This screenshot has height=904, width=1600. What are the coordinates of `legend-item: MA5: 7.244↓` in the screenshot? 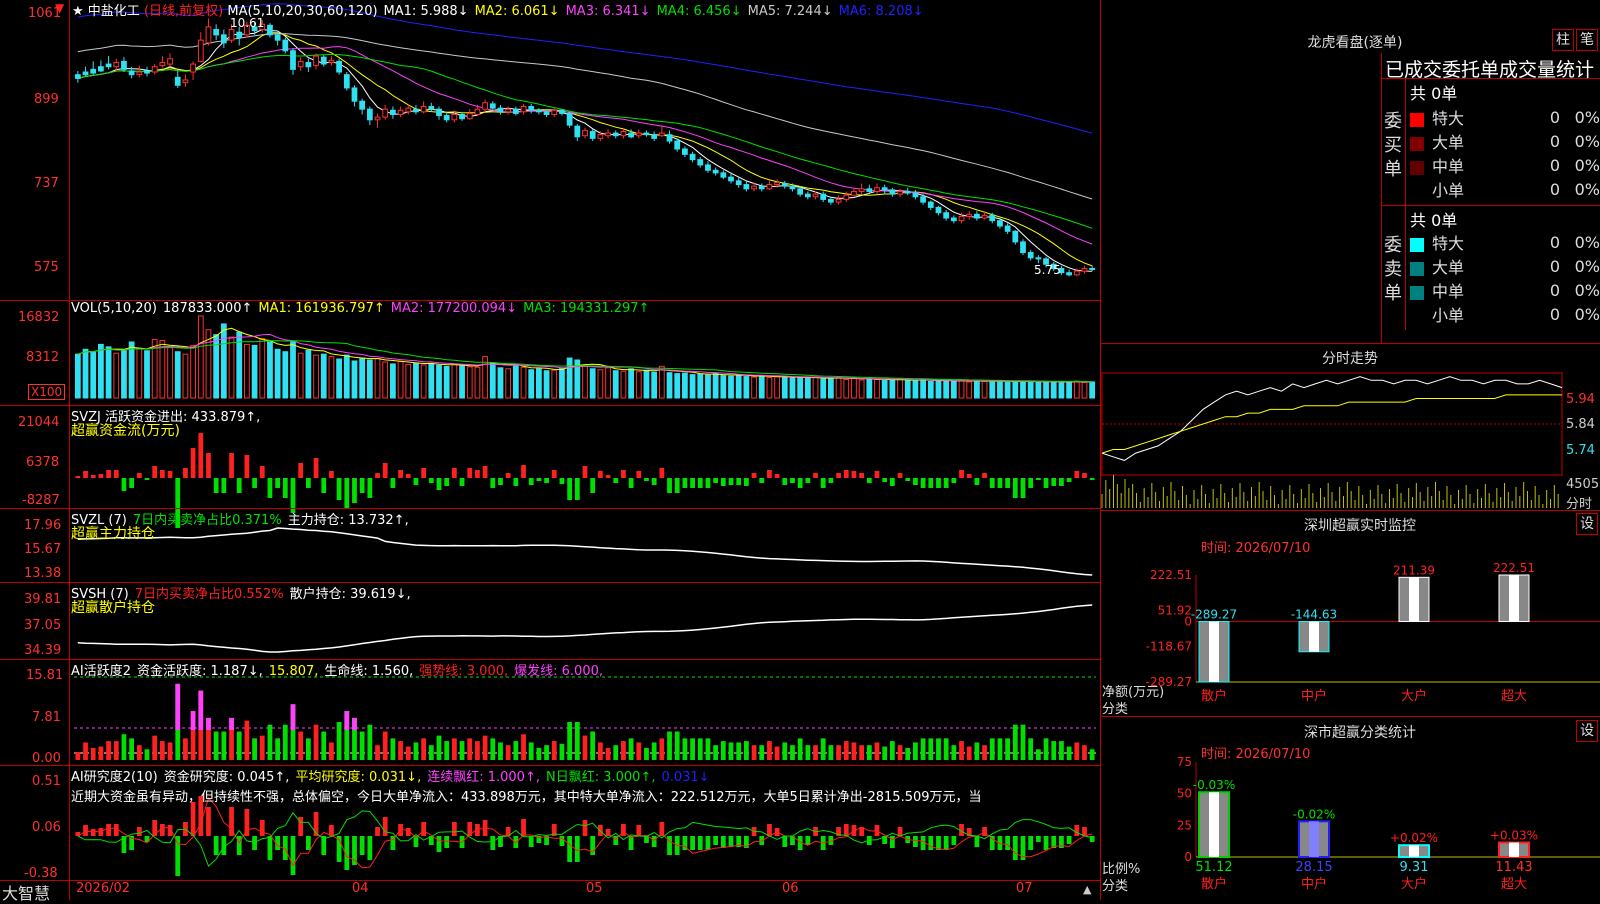 It's located at (790, 11).